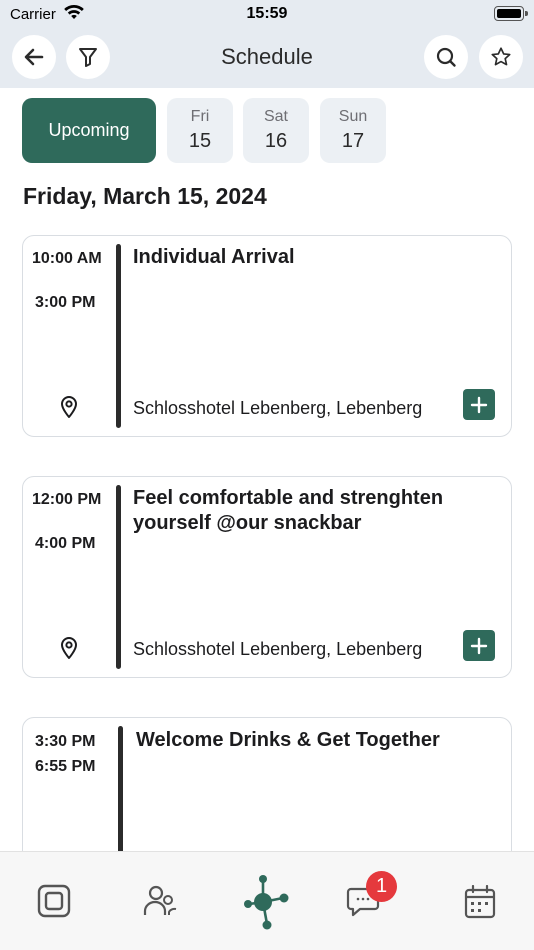  Describe the element at coordinates (276, 141) in the screenshot. I see `tab-day-number: 16` at that location.